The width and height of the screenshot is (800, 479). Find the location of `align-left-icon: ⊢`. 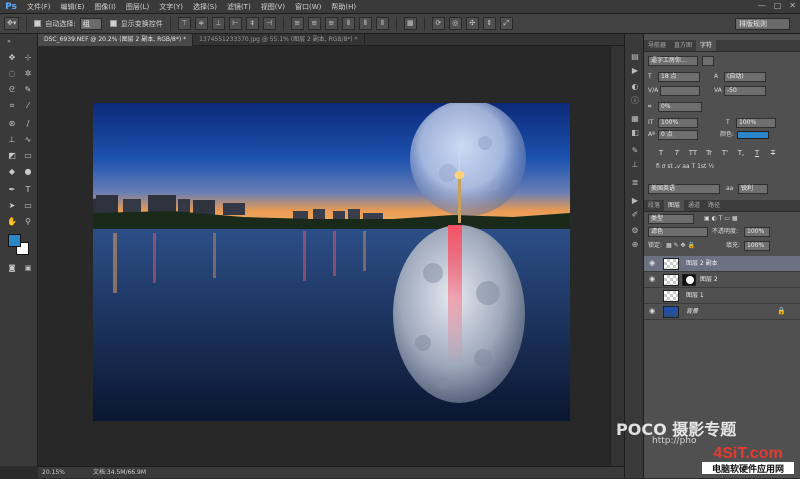

align-left-icon: ⊢ is located at coordinates (235, 23).